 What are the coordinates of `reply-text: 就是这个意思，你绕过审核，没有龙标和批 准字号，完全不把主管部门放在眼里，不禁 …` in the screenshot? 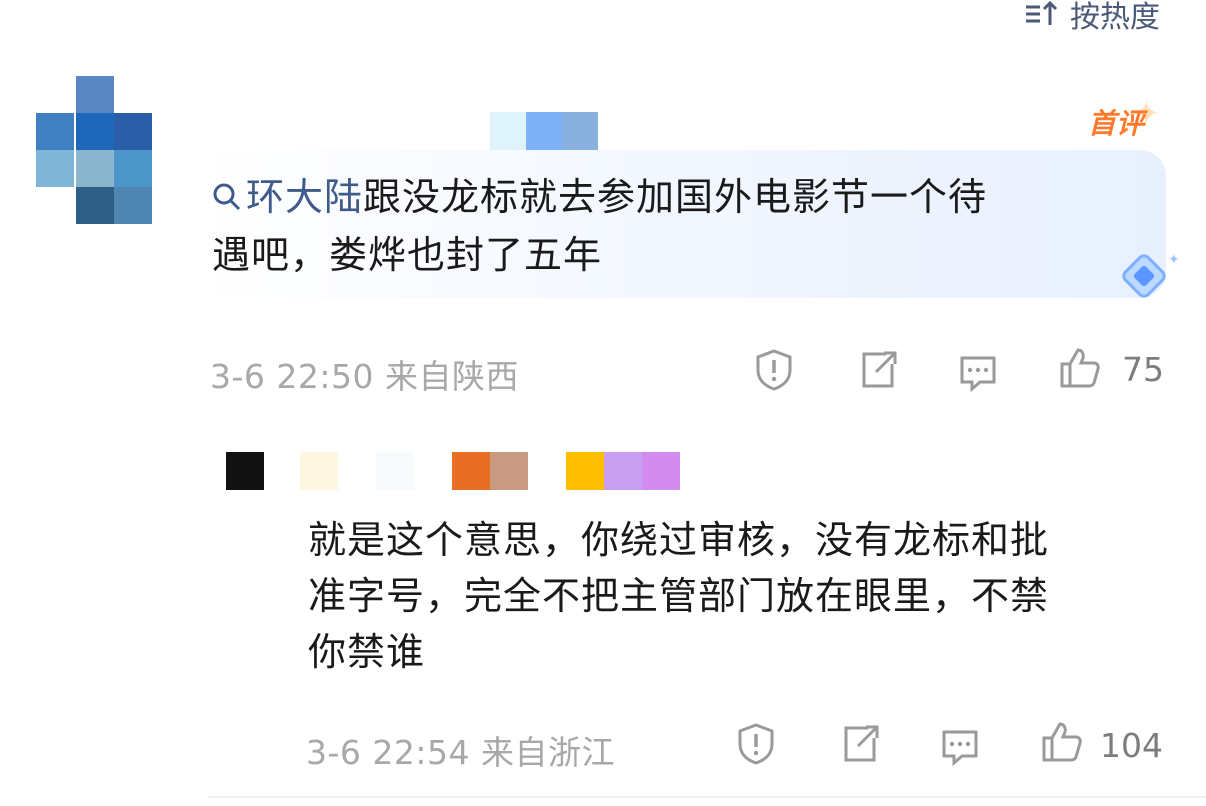 It's located at (679, 596).